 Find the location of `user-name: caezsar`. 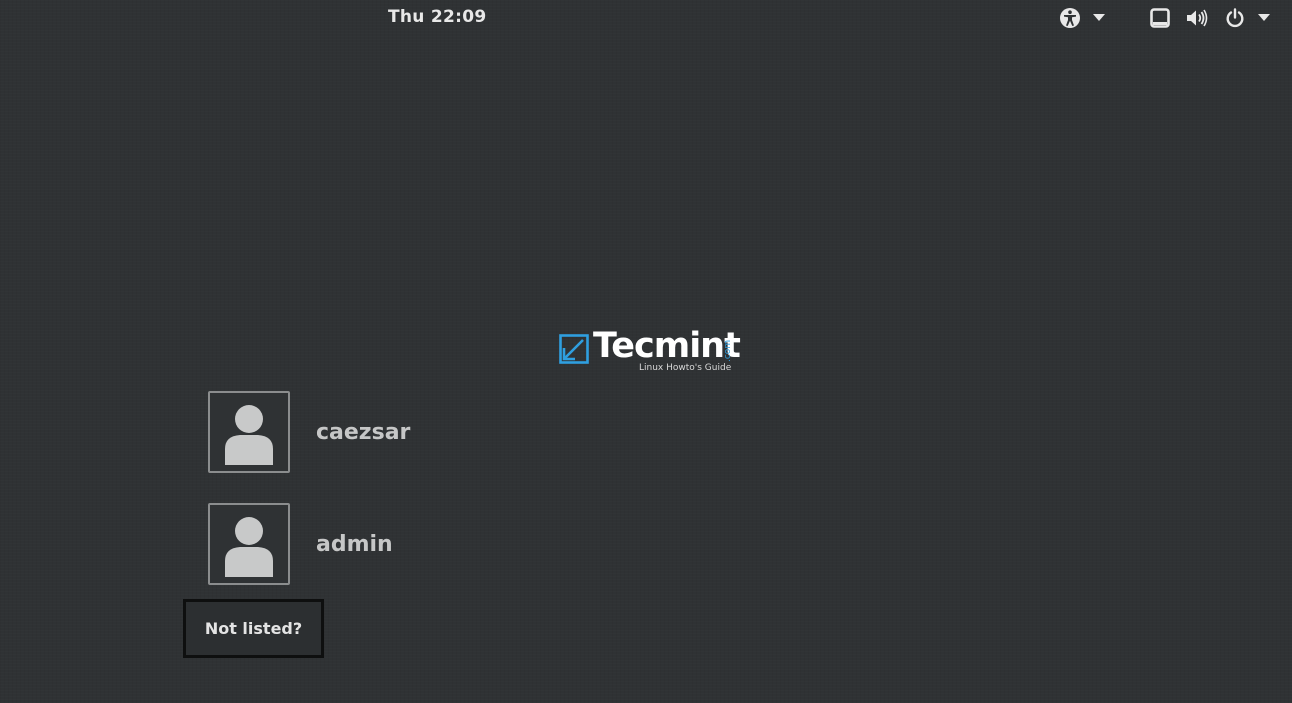

user-name: caezsar is located at coordinates (363, 432).